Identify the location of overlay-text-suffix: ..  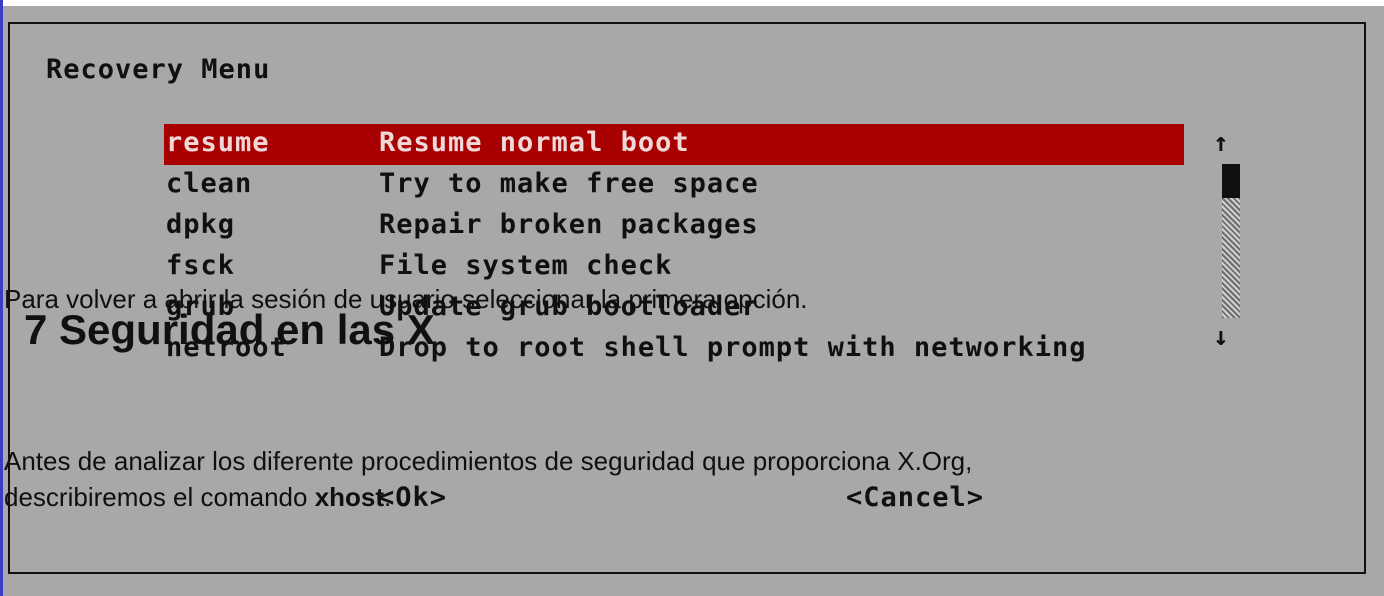
(388, 497).